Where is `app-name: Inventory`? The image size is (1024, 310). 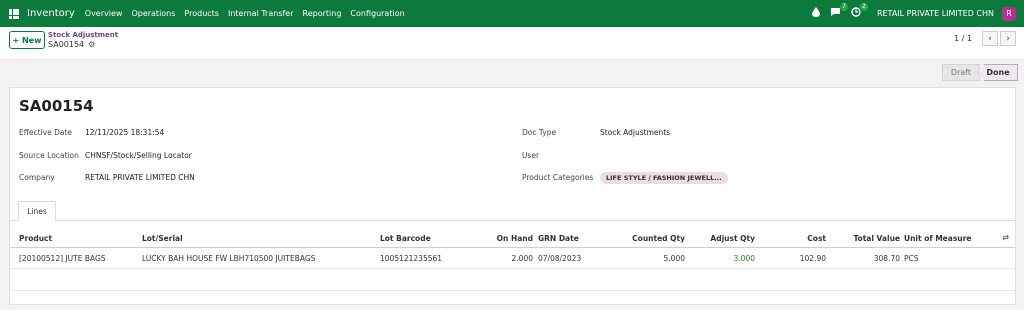
app-name: Inventory is located at coordinates (51, 13).